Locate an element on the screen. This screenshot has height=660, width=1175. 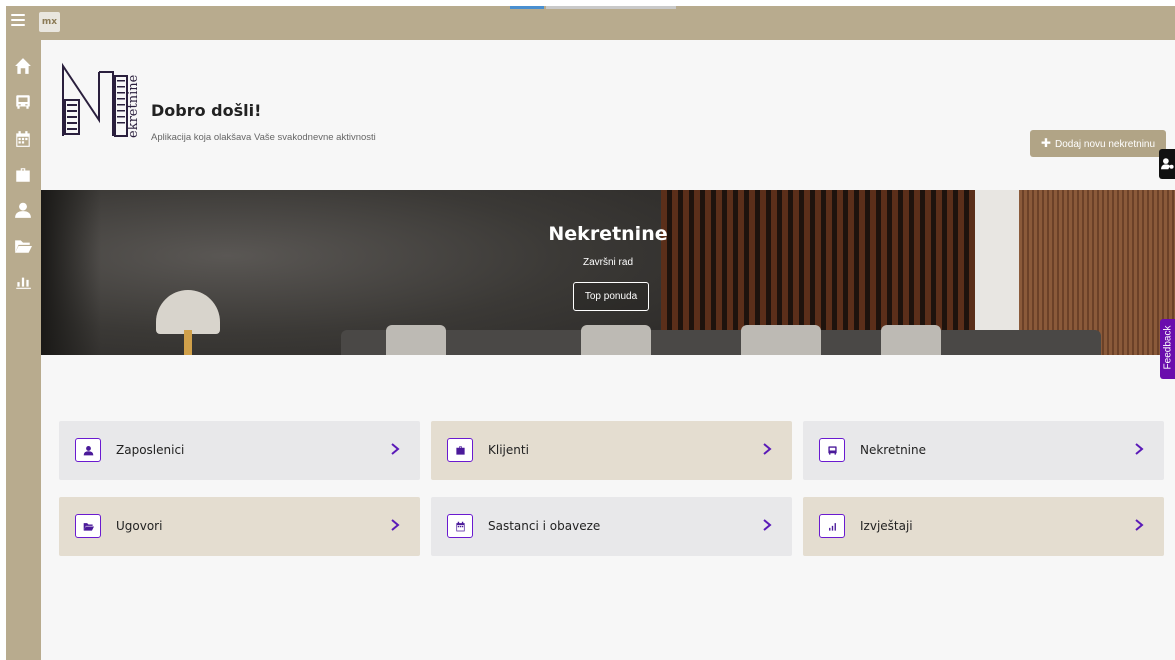
feedback-tab: Feedback is located at coordinates (1167, 349).